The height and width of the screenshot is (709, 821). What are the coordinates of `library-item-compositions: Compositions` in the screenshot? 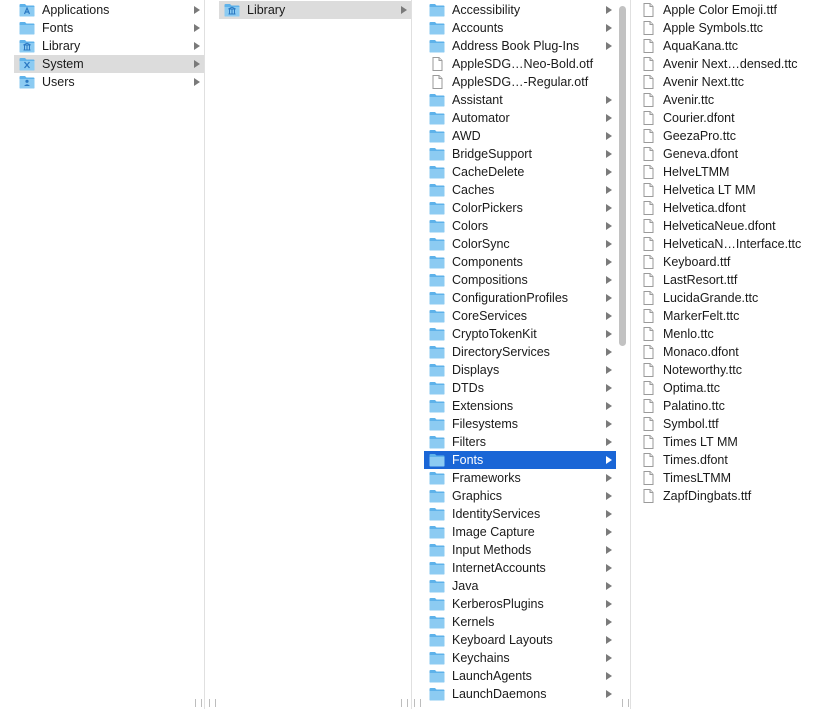 It's located at (520, 280).